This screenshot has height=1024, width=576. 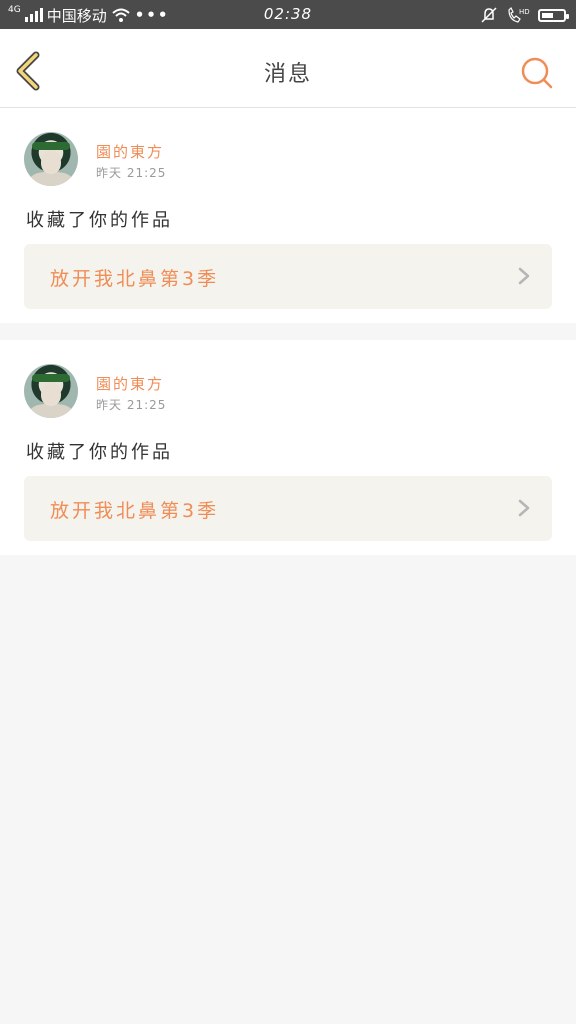 What do you see at coordinates (287, 74) in the screenshot?
I see `page-title: 消息` at bounding box center [287, 74].